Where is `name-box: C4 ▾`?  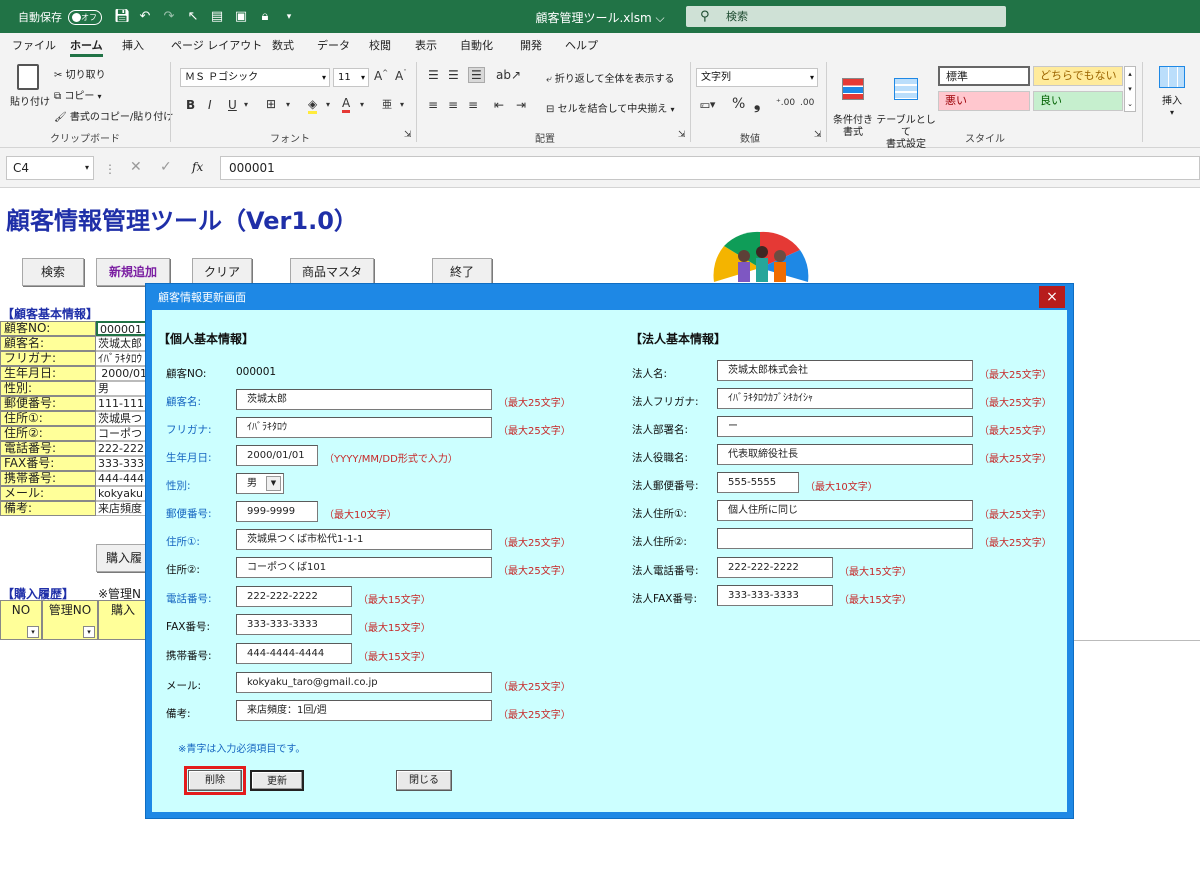
name-box: C4 ▾ is located at coordinates (50, 168).